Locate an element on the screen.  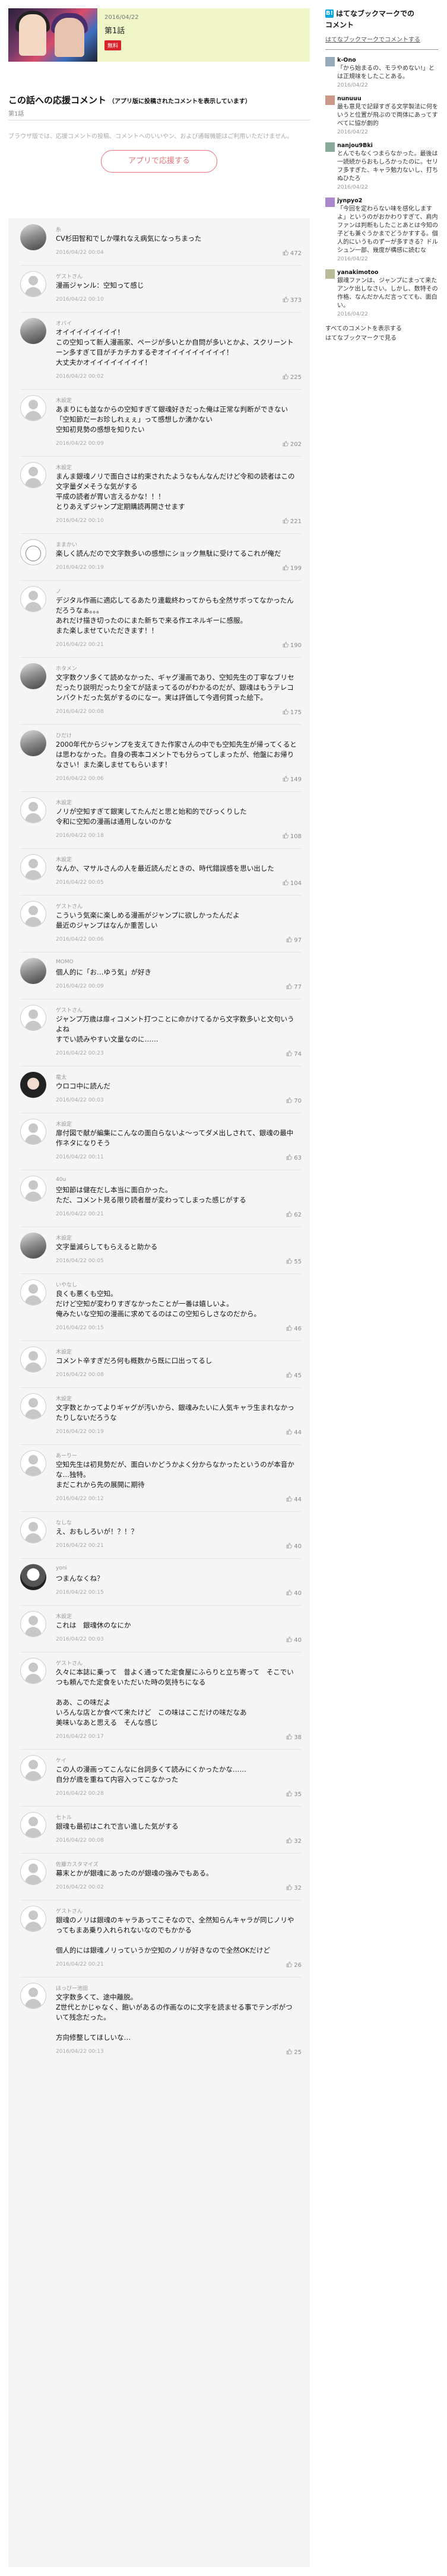
comment-item: なしな え、おもしろいが！？！？ 2016/04/22 00:21 40 is located at coordinates (159, 1534).